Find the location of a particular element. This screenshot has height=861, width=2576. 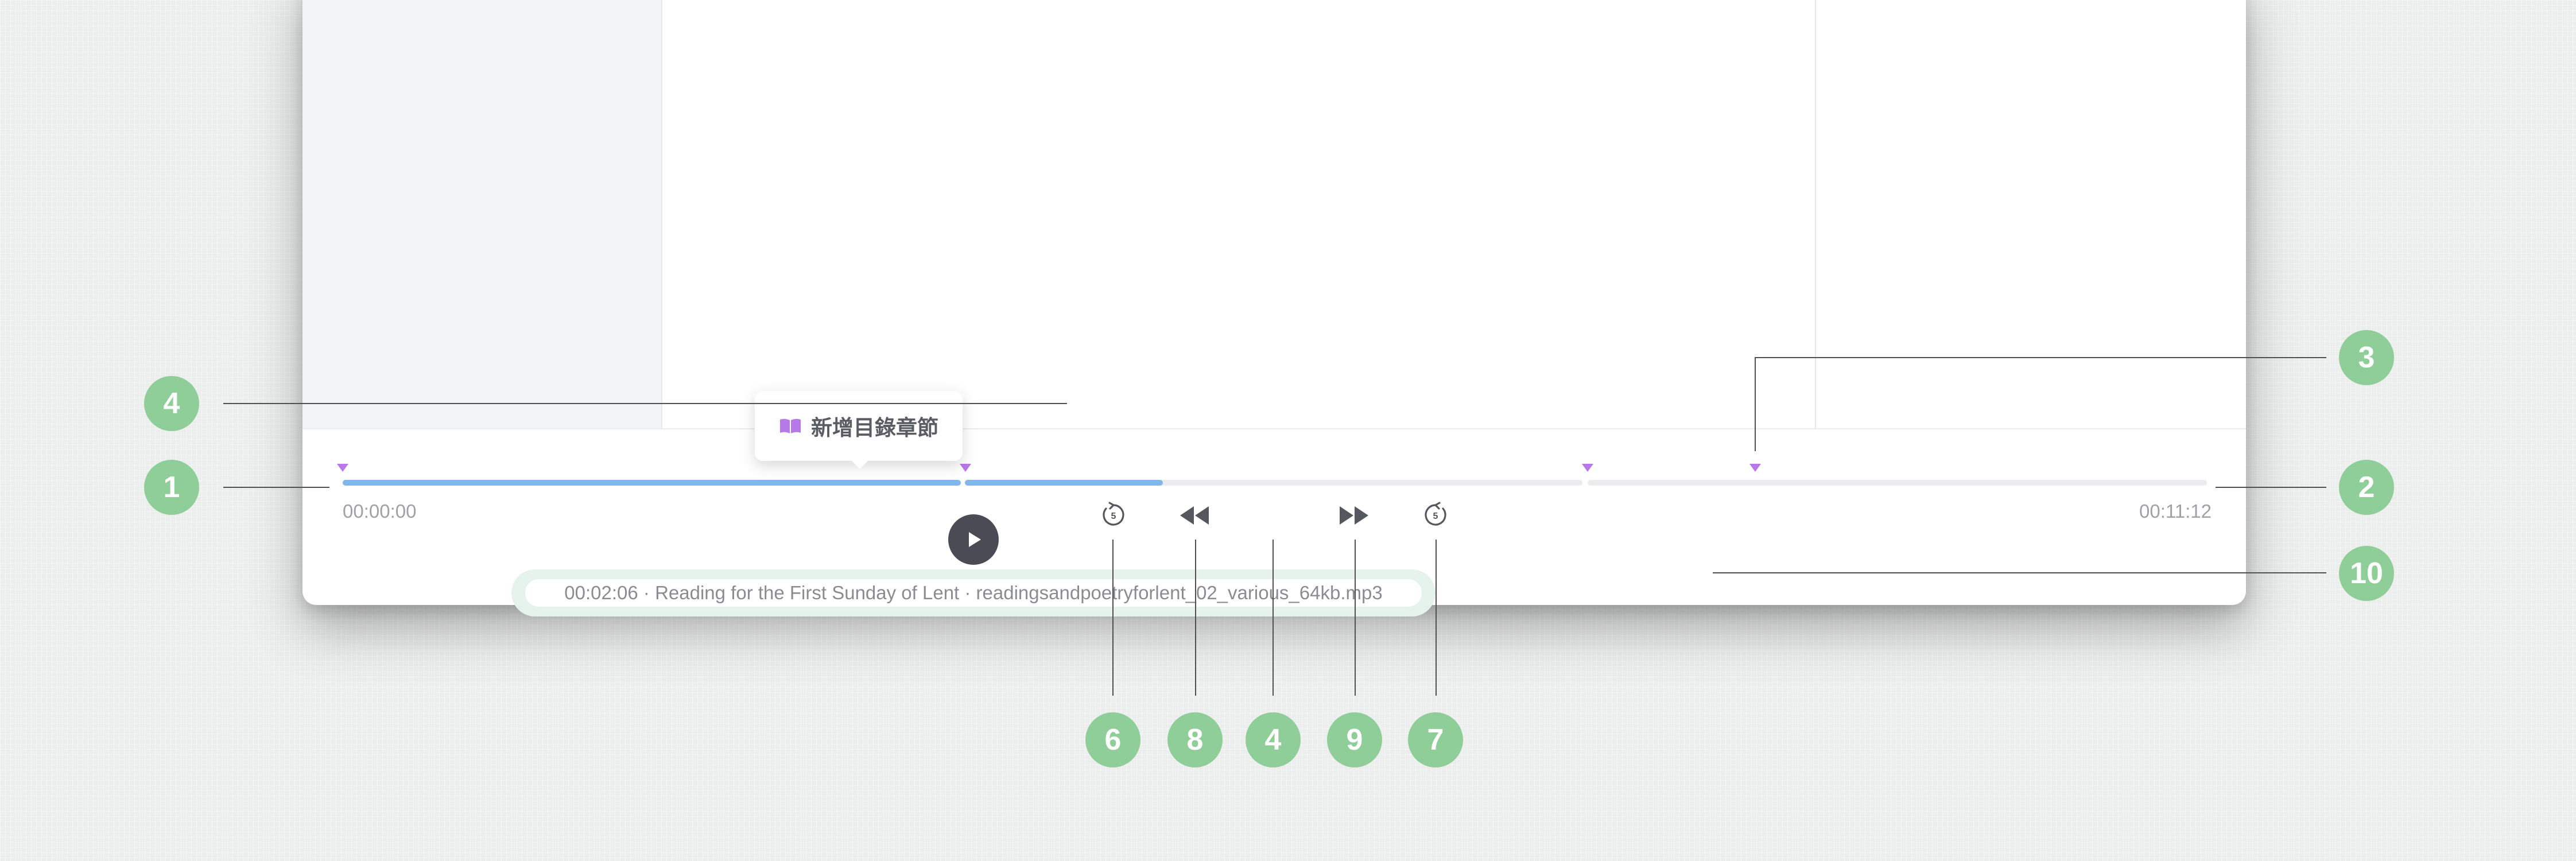

callout-4-play: 4 is located at coordinates (1273, 739).